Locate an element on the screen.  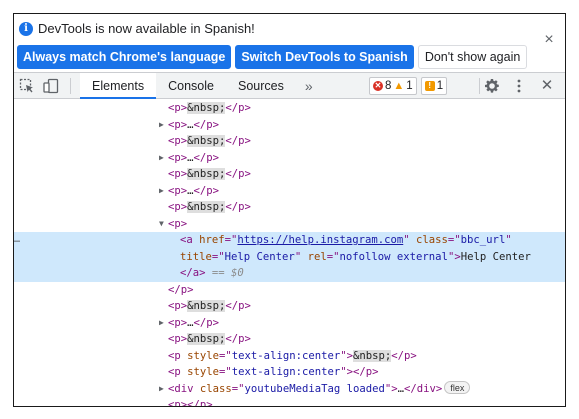
issues-count: 1 is located at coordinates (440, 86).